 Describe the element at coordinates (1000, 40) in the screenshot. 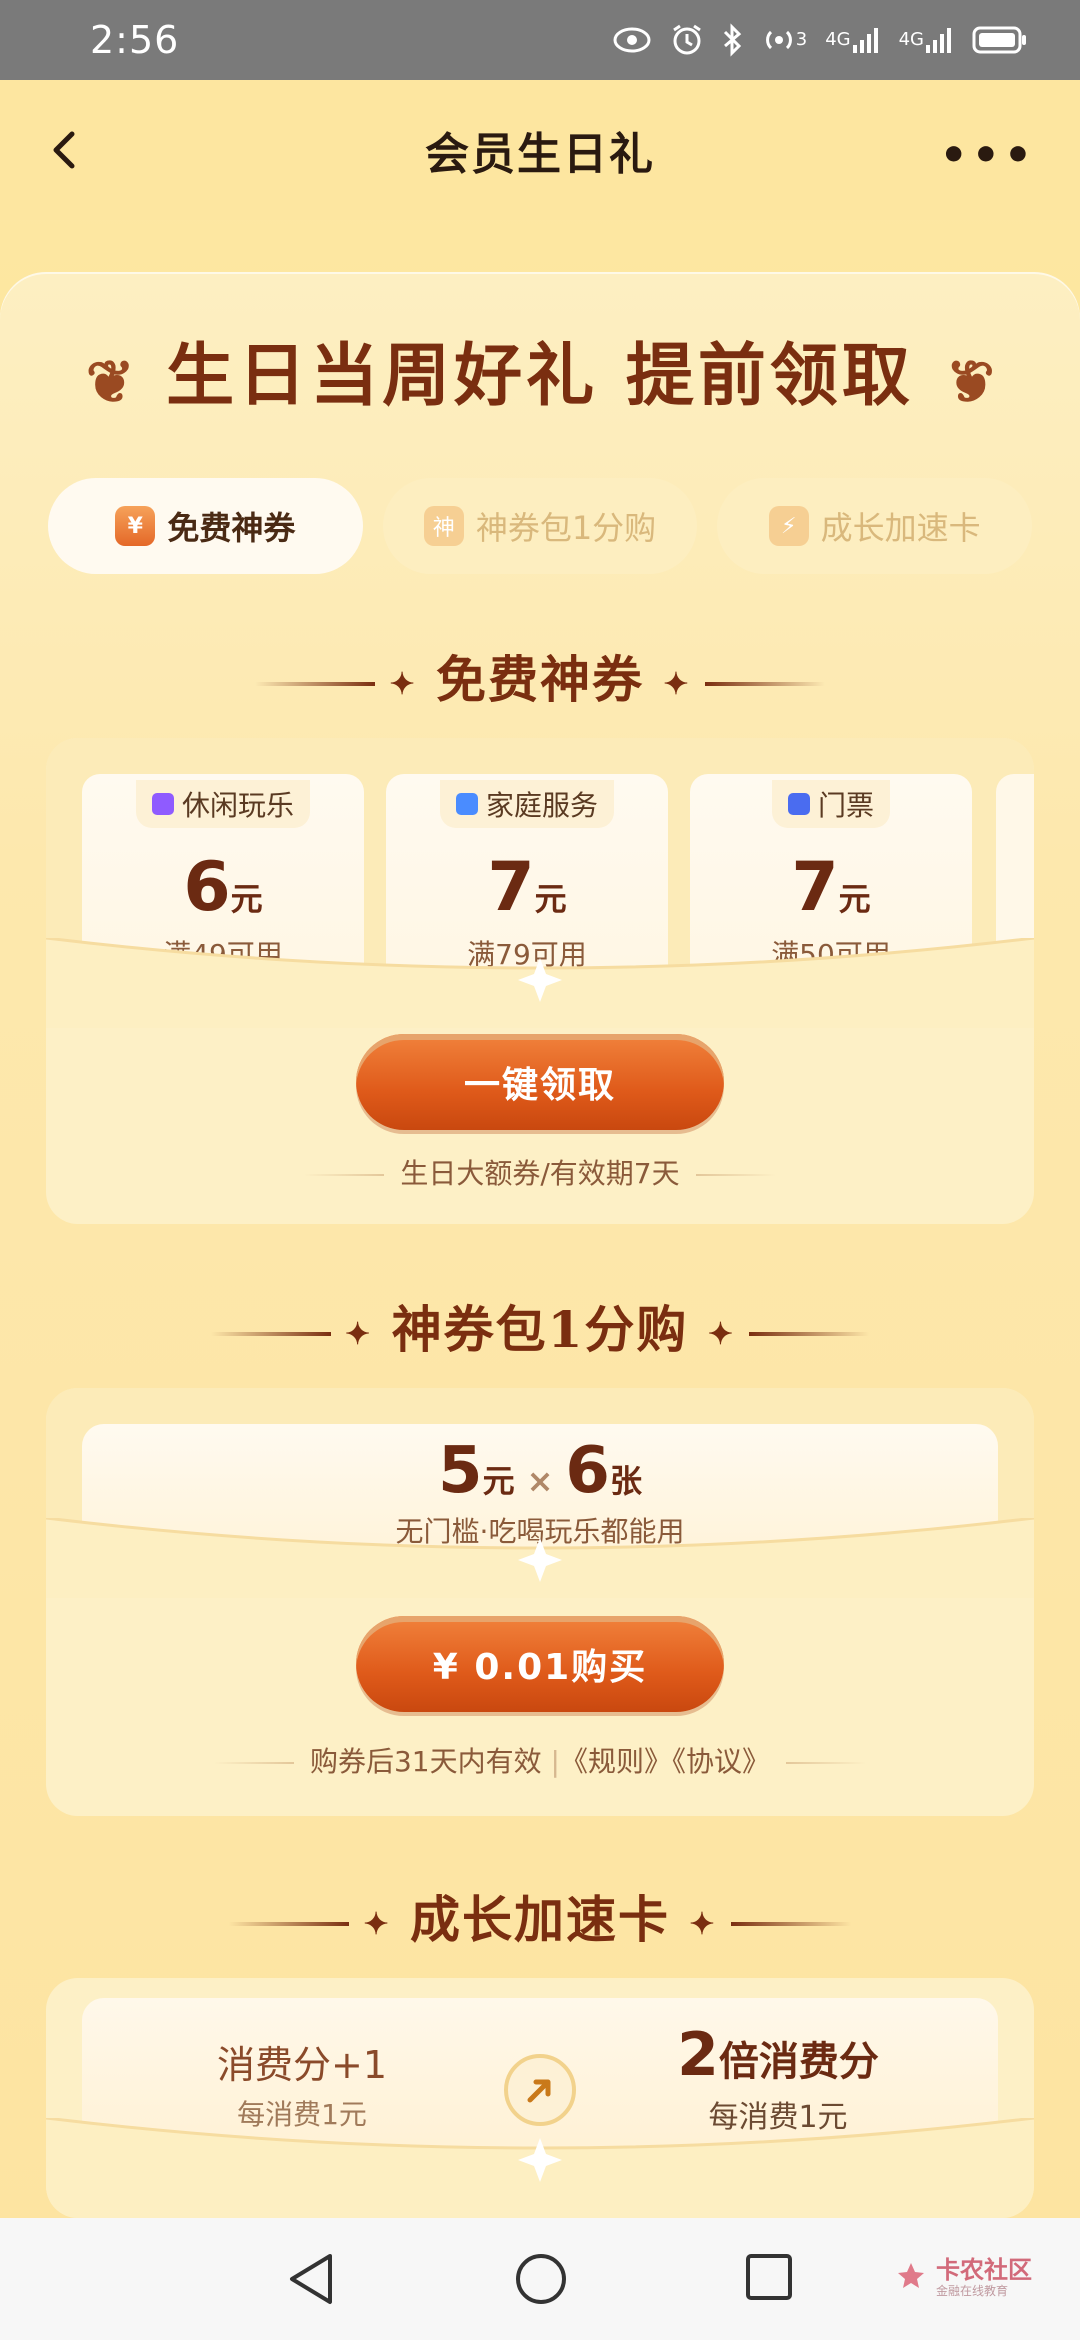

I see `battery-icon` at that location.